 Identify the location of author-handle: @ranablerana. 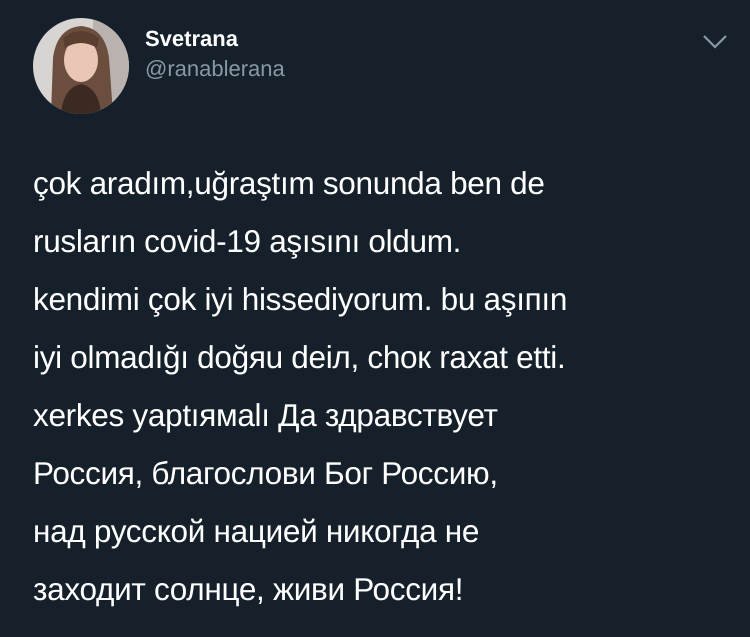
(215, 69).